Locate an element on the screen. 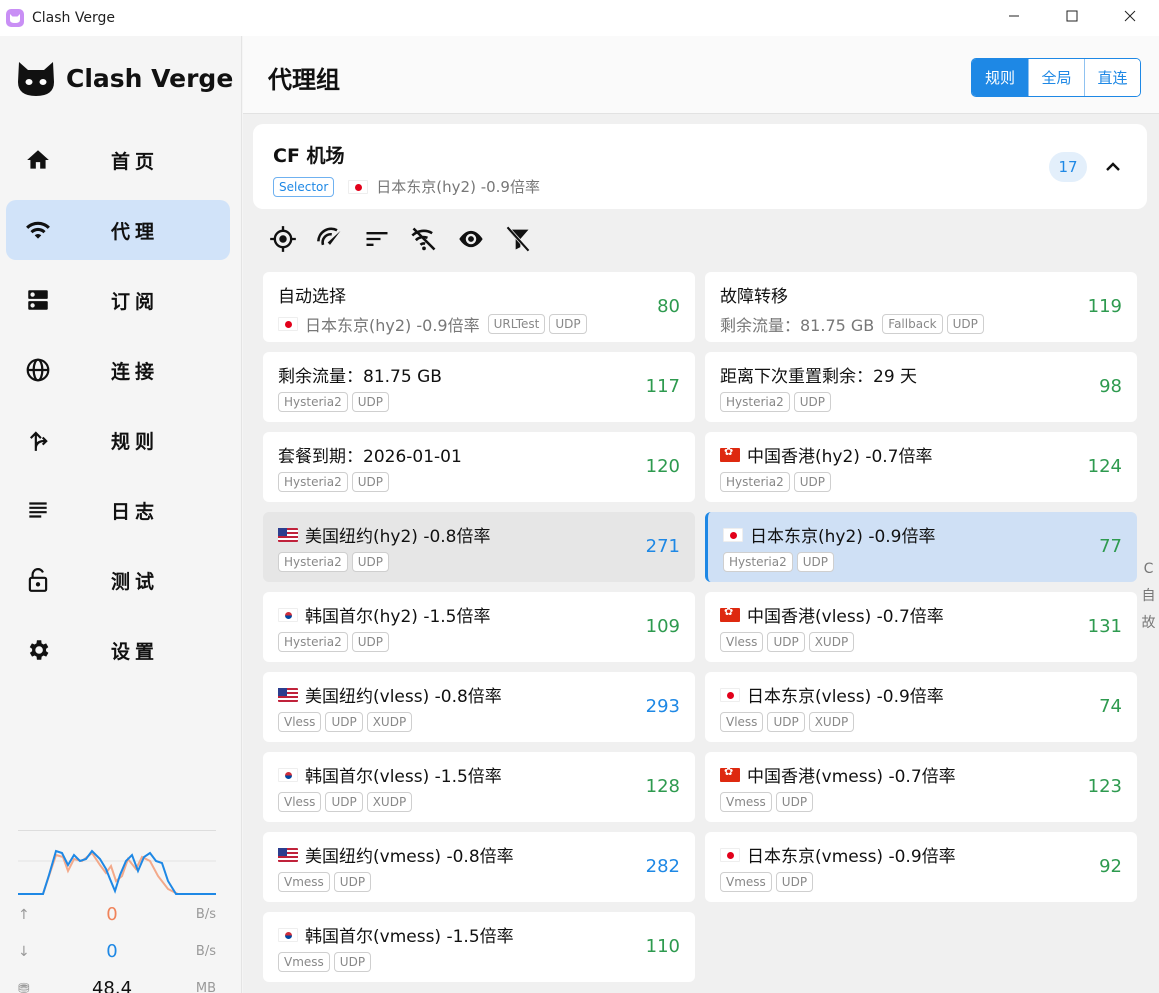 This screenshot has height=993, width=1159. proxy-name-text: 中国香港(vless) -0.7倍率 is located at coordinates (845, 617).